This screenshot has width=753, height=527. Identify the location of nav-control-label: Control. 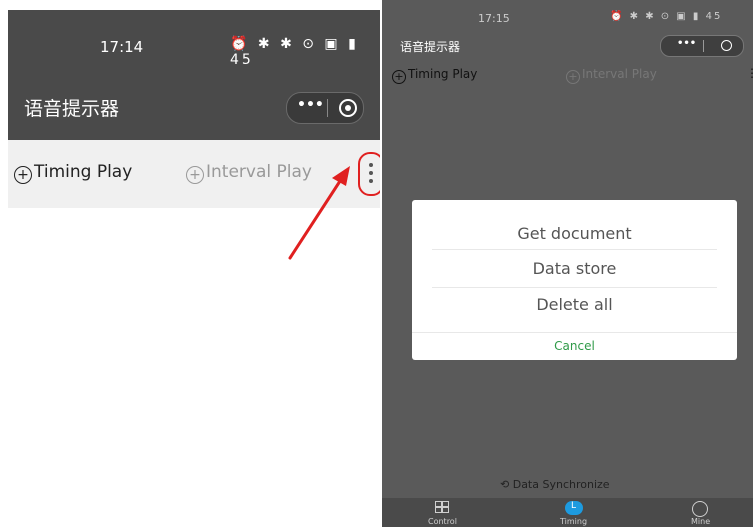
(442, 521).